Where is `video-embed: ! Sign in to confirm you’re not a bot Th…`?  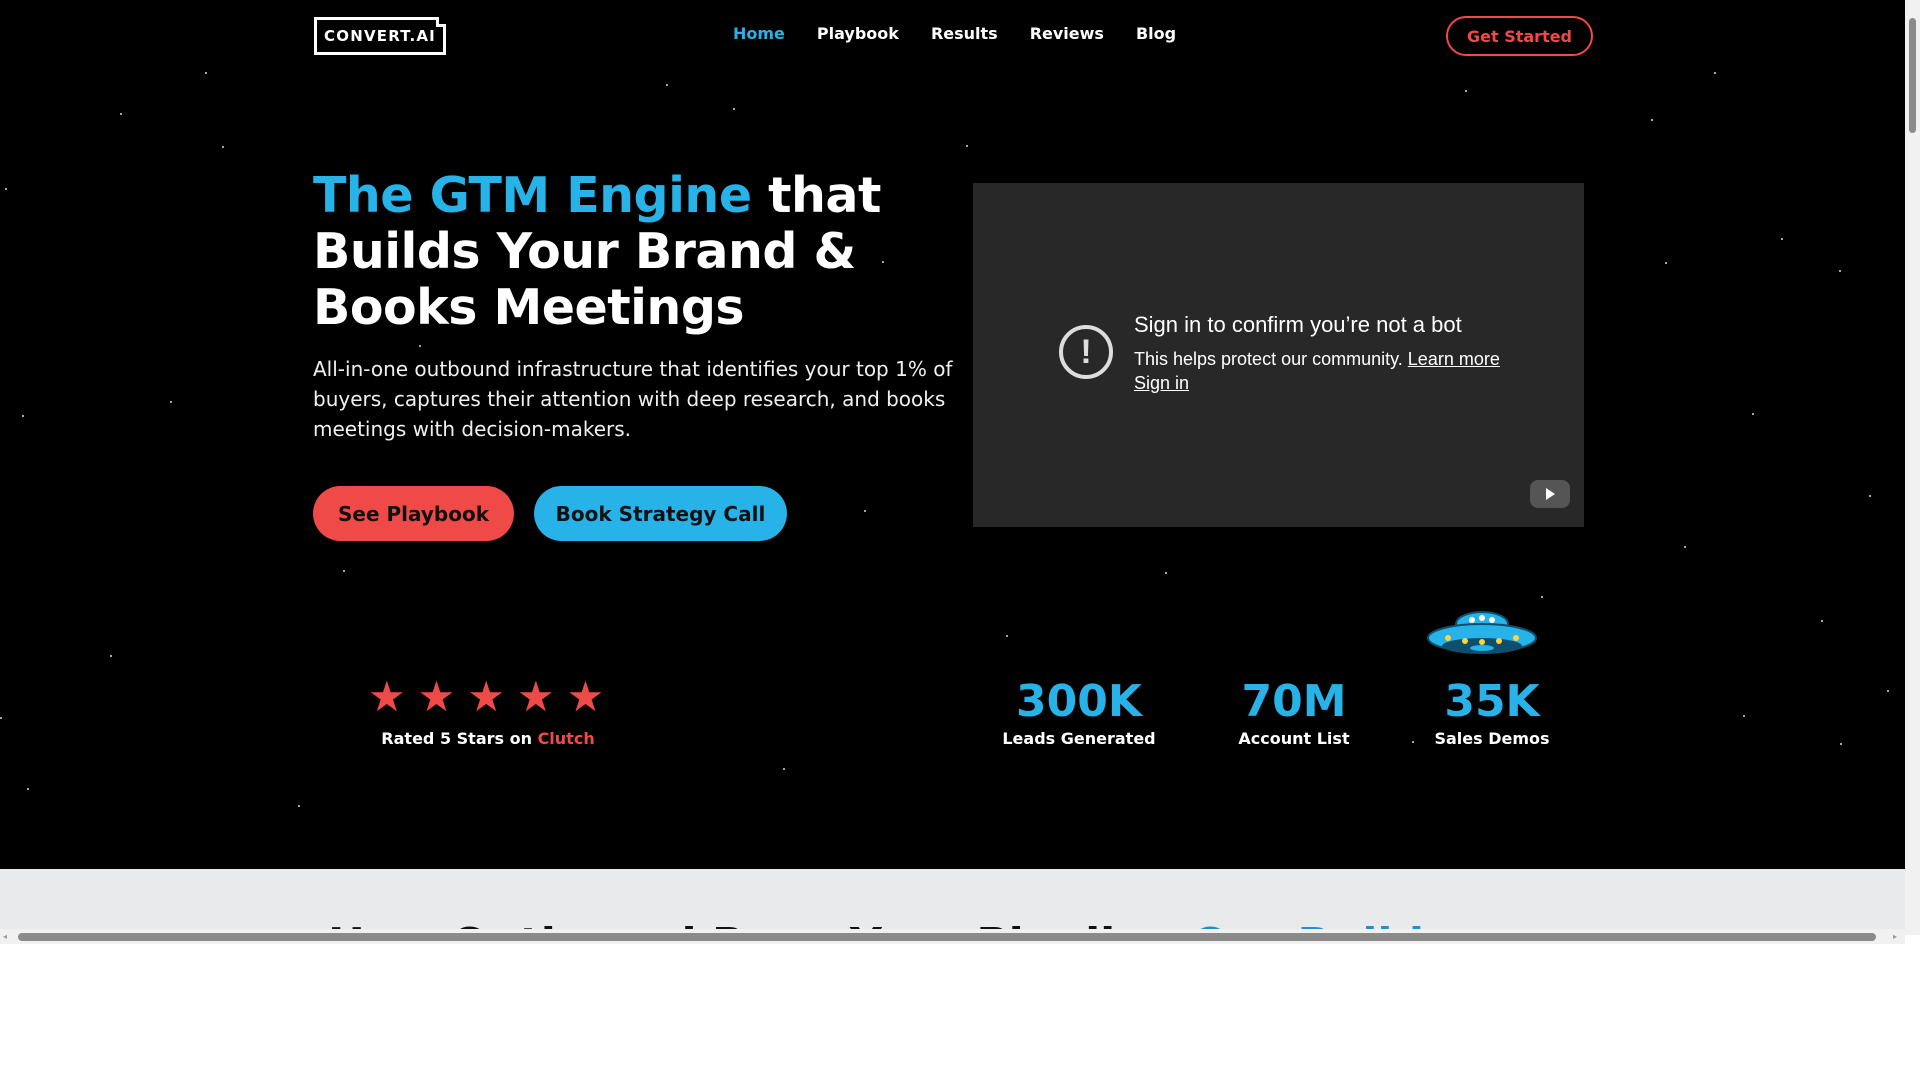
video-embed: ! Sign in to confirm you’re not a bot Th… is located at coordinates (1278, 355).